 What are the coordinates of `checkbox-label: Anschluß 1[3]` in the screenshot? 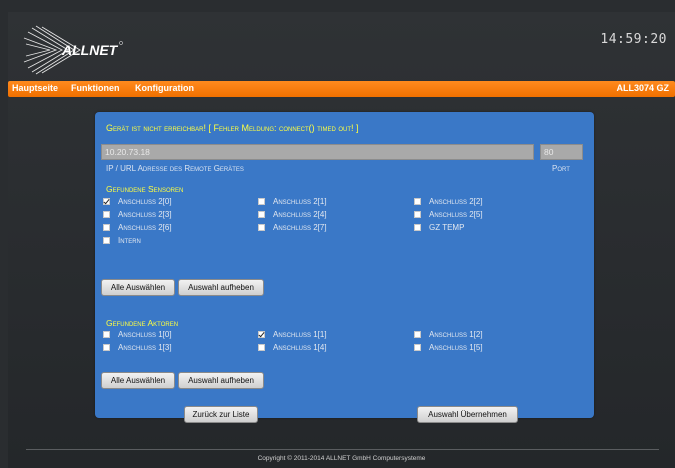 It's located at (145, 347).